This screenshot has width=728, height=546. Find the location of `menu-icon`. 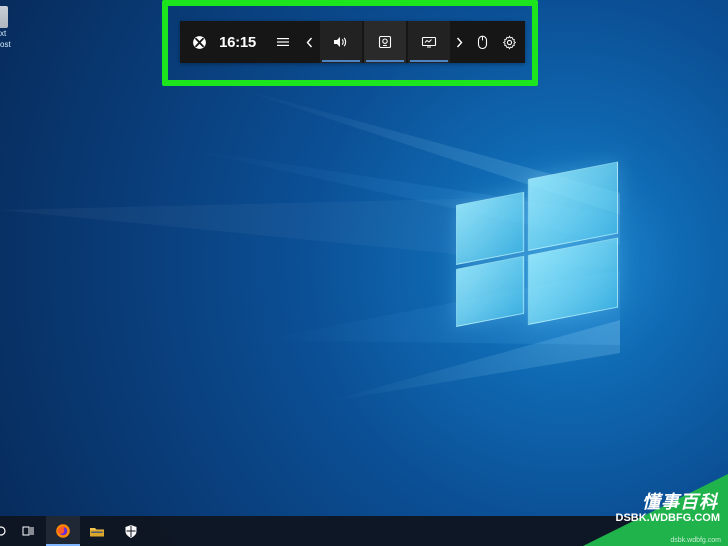

menu-icon is located at coordinates (282, 42).